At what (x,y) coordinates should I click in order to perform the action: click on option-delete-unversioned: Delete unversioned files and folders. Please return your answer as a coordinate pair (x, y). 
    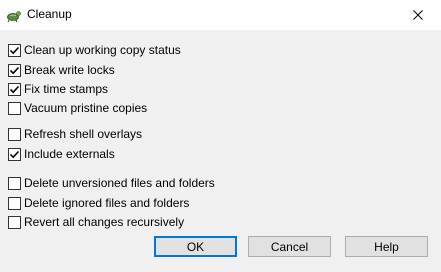
    Looking at the image, I should click on (111, 183).